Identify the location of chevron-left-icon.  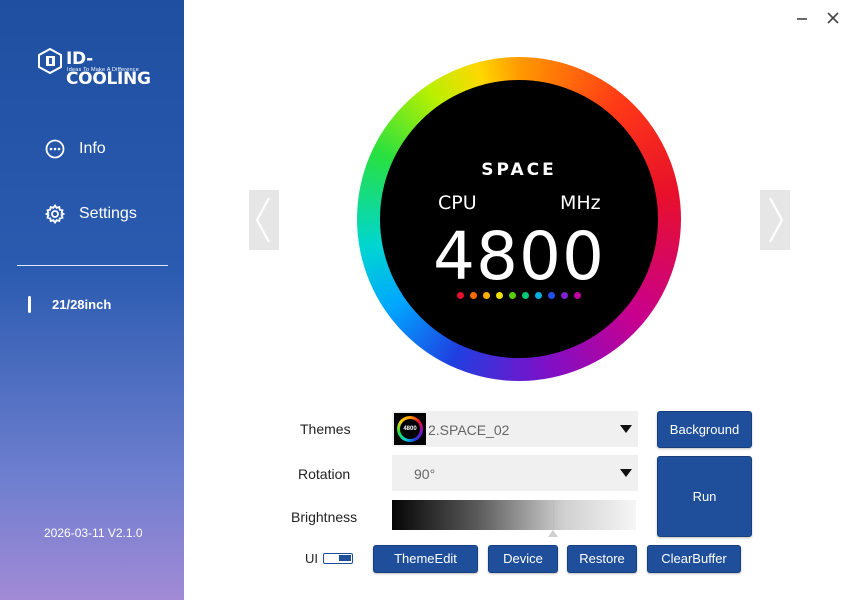
(262, 220).